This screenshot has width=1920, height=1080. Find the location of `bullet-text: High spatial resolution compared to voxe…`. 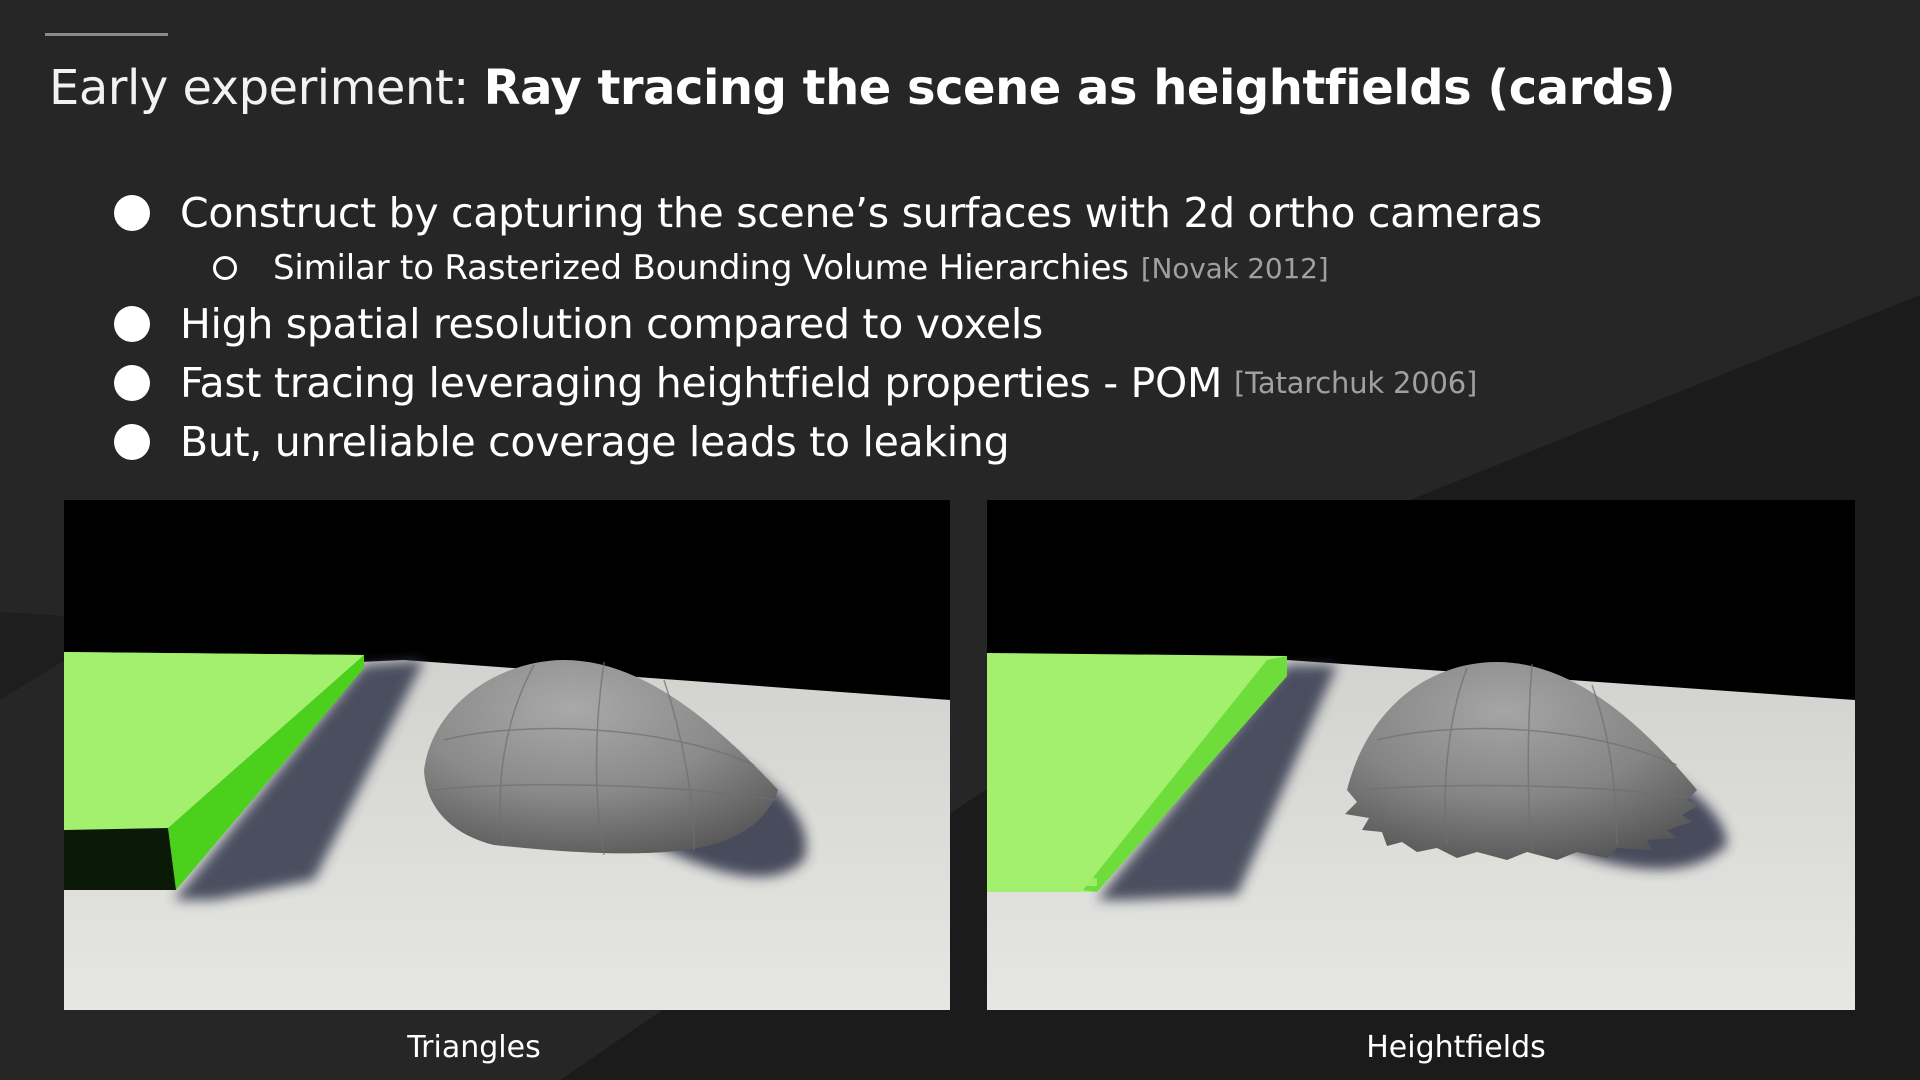

bullet-text: High spatial resolution compared to voxe… is located at coordinates (611, 324).